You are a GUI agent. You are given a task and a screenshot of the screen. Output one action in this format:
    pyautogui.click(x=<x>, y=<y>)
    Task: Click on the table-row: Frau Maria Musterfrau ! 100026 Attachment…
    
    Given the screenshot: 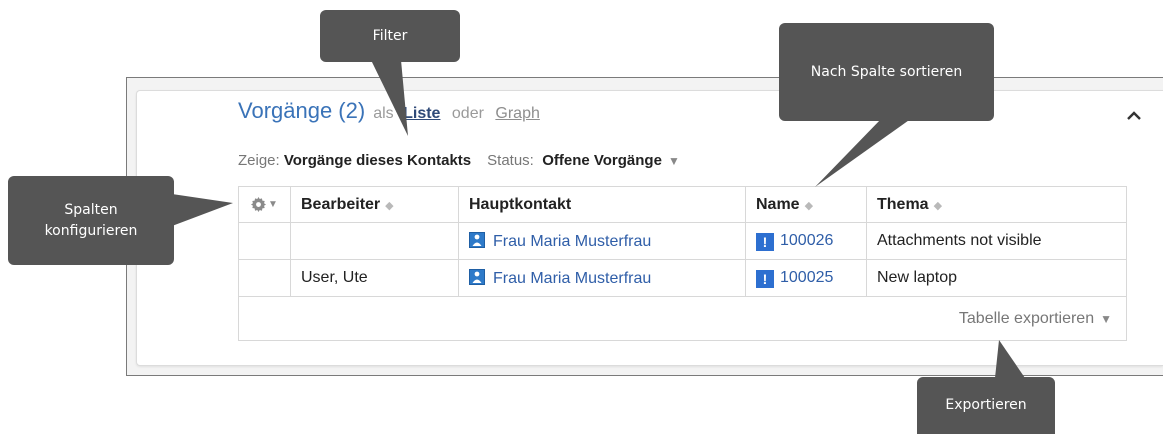 What is the action you would take?
    pyautogui.click(x=682, y=241)
    